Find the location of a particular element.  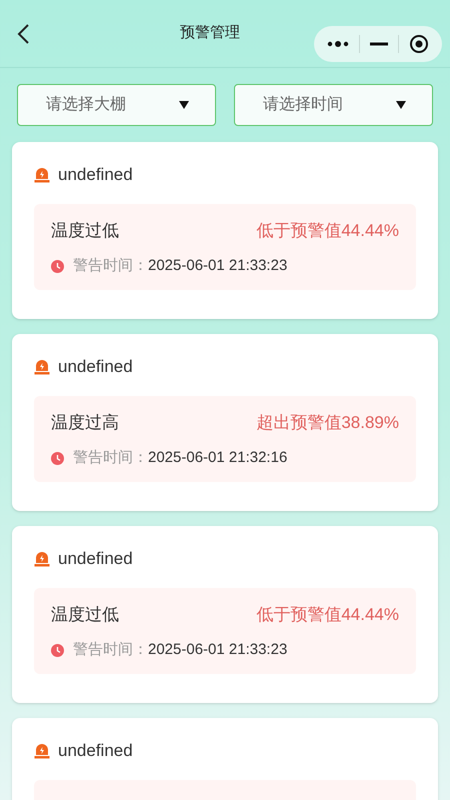

page-title: 预警管理 is located at coordinates (210, 33).